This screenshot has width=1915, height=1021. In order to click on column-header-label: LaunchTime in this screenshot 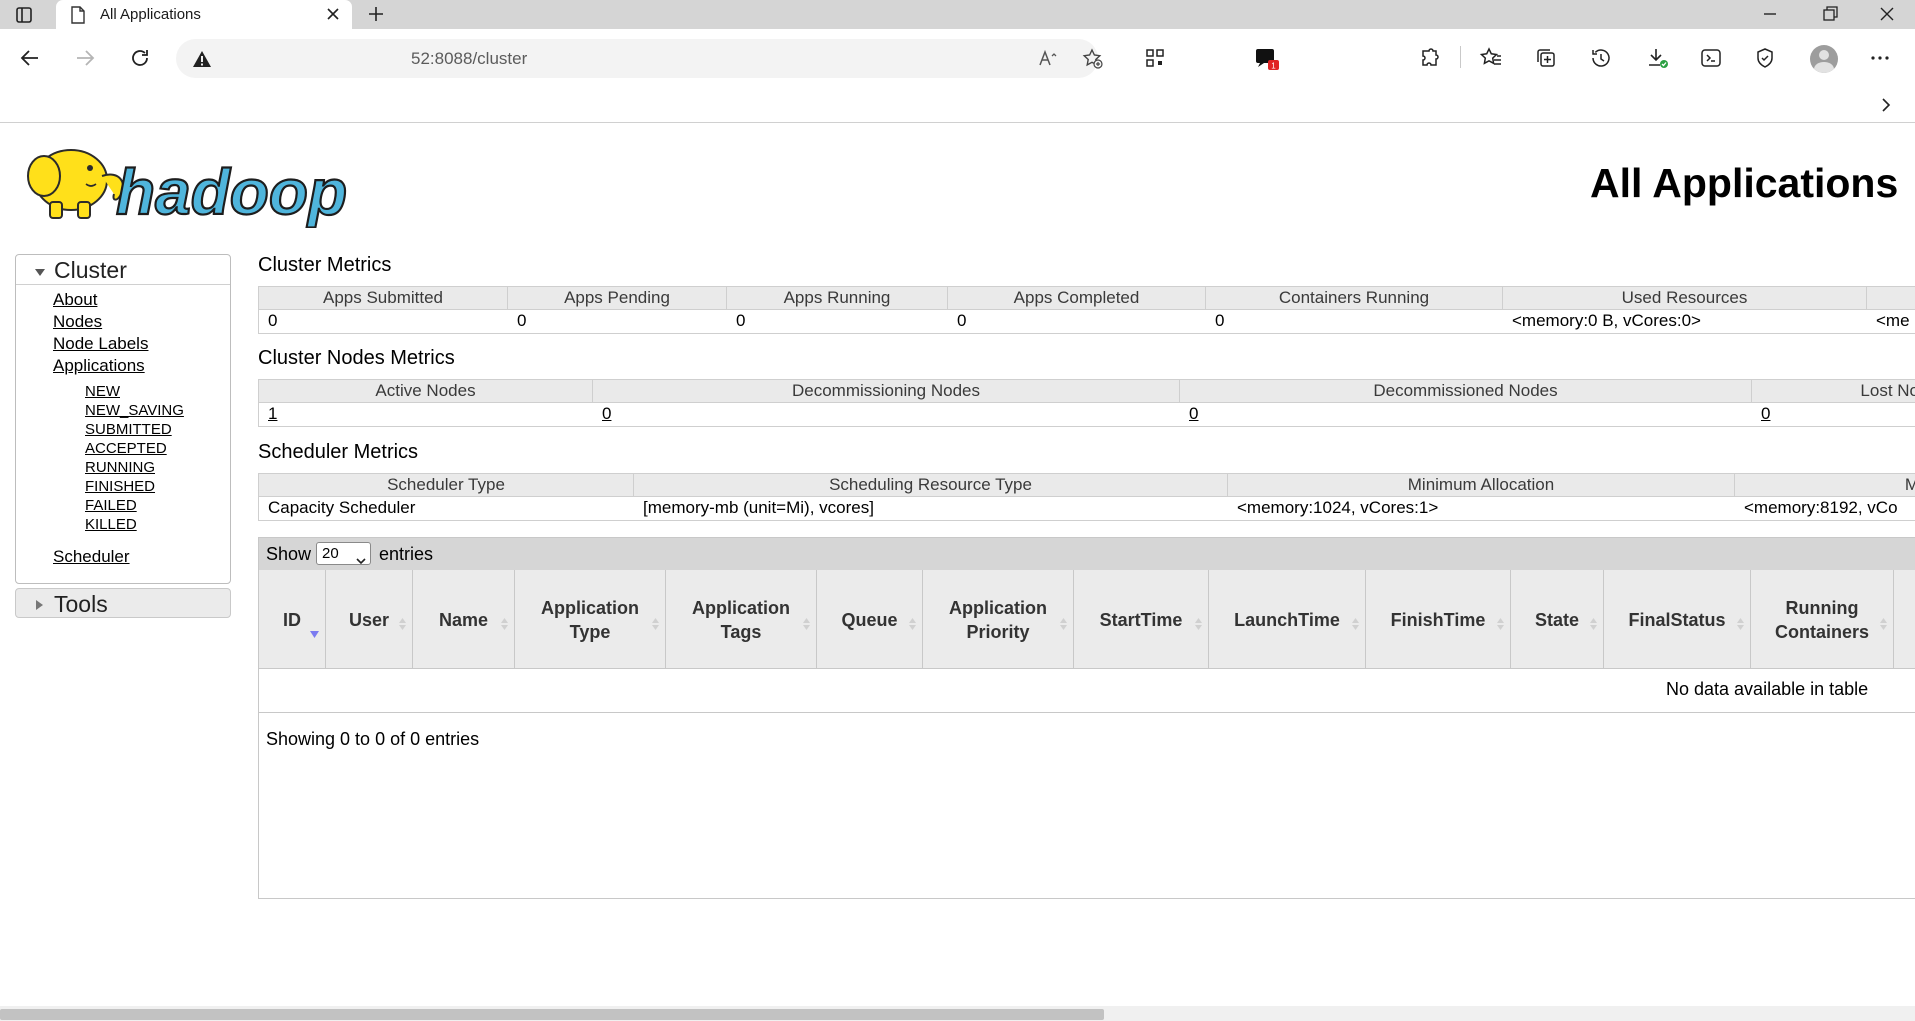, I will do `click(1287, 619)`.